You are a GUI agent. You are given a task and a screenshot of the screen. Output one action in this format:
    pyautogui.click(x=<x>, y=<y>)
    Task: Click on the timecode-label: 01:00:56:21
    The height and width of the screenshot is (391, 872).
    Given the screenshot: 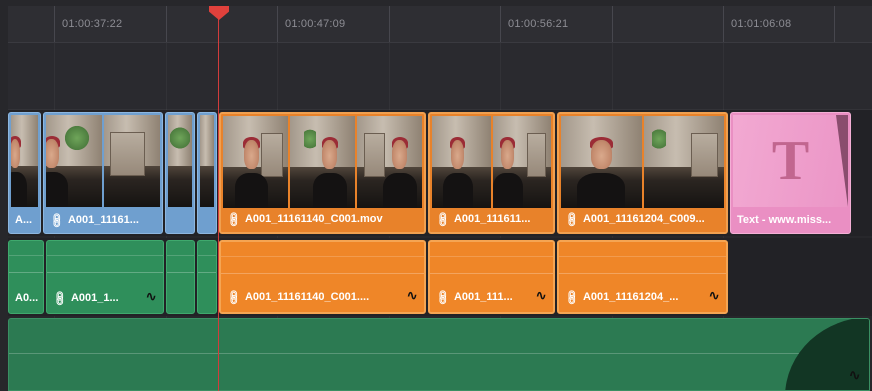 What is the action you would take?
    pyautogui.click(x=538, y=24)
    